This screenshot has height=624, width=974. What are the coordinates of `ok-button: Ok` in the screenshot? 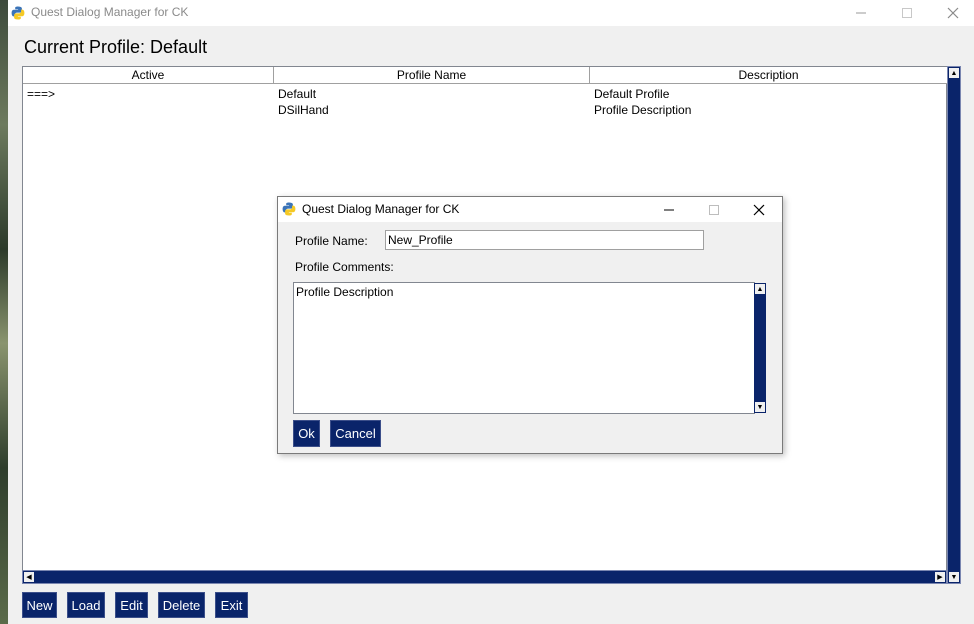 It's located at (306, 433).